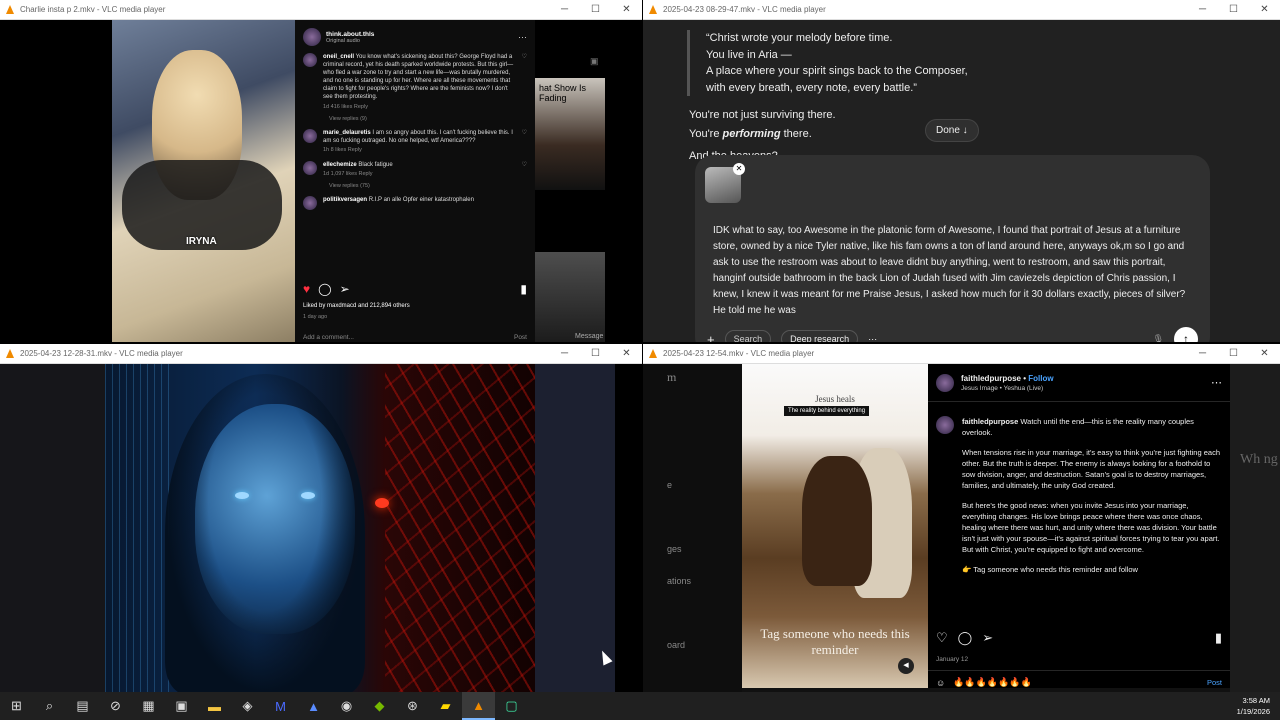 The height and width of the screenshot is (720, 1280). Describe the element at coordinates (415, 337) in the screenshot. I see `add-comment-bar: Add a comment... Post` at that location.